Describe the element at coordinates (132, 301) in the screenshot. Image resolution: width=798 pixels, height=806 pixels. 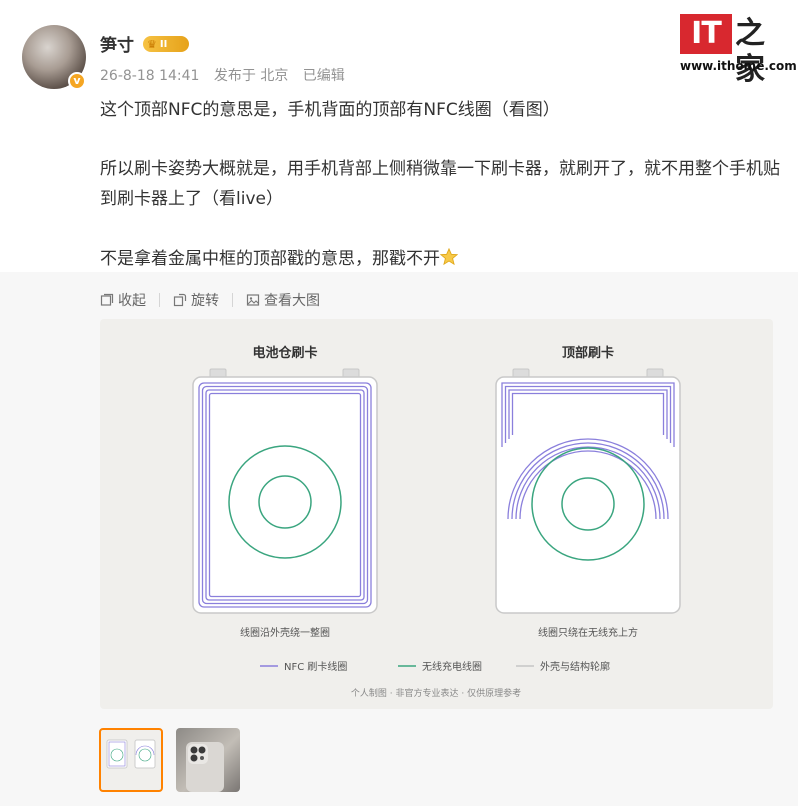
I see `collapse-label: 收起` at that location.